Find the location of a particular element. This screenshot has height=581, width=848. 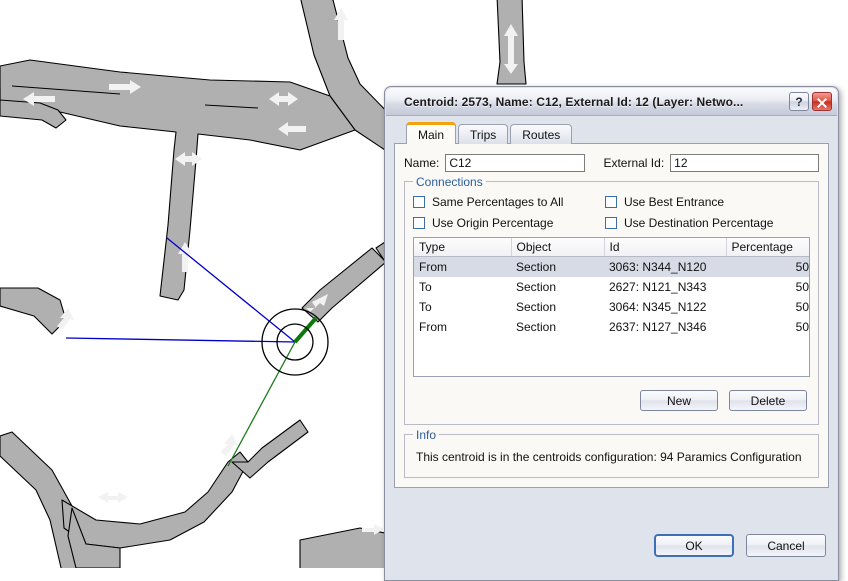

name-input: C12 is located at coordinates (515, 163).